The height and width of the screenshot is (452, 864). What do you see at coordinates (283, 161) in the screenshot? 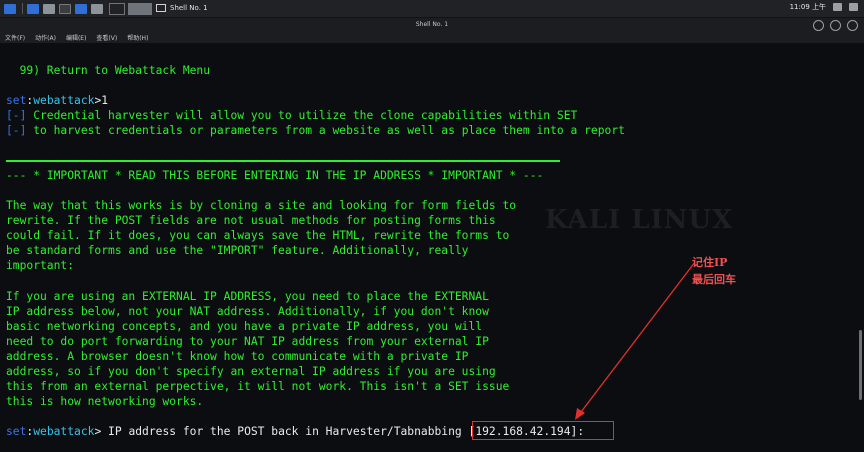
I see `separator-line` at bounding box center [283, 161].